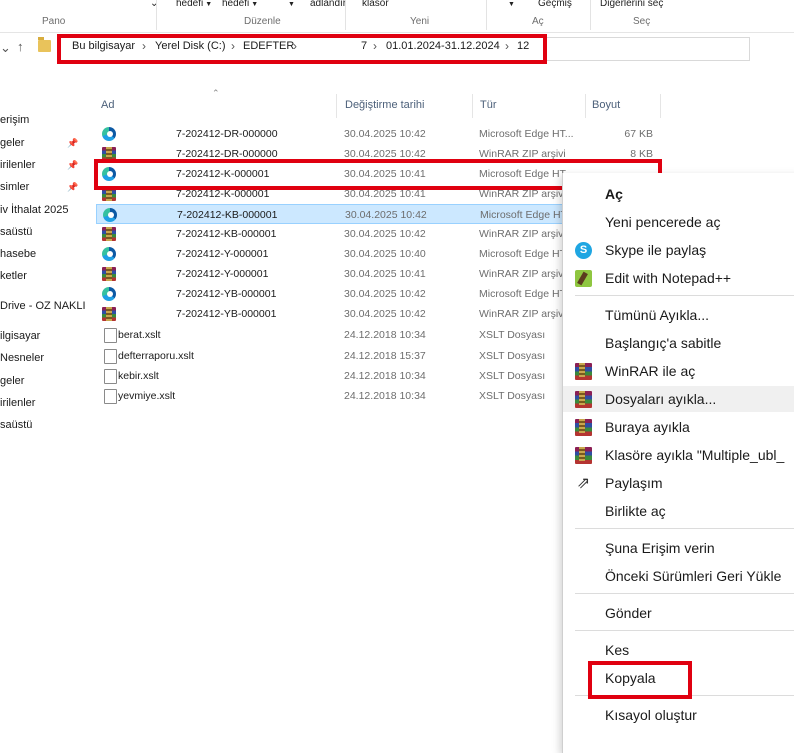  What do you see at coordinates (385, 254) in the screenshot?
I see `file-date: 30.04.2025 10:40` at bounding box center [385, 254].